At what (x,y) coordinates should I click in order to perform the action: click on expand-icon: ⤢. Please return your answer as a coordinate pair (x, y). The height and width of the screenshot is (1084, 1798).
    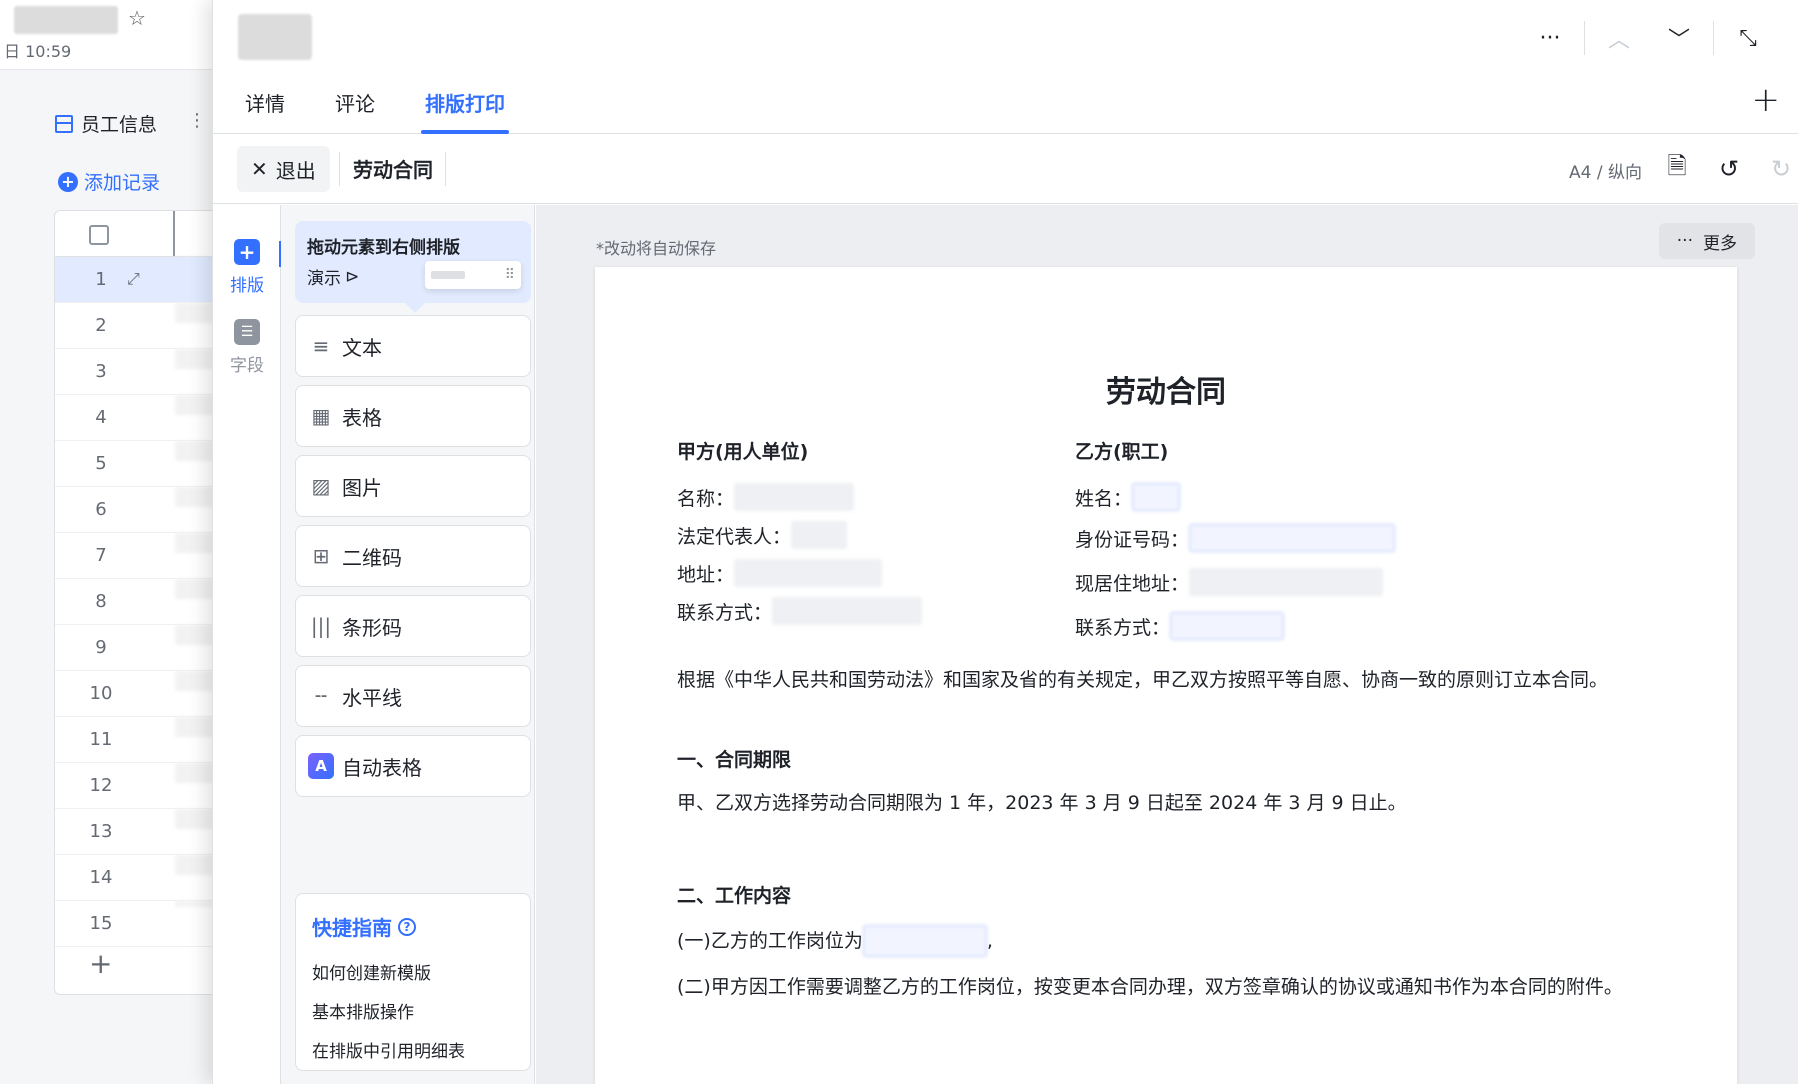
    Looking at the image, I should click on (133, 279).